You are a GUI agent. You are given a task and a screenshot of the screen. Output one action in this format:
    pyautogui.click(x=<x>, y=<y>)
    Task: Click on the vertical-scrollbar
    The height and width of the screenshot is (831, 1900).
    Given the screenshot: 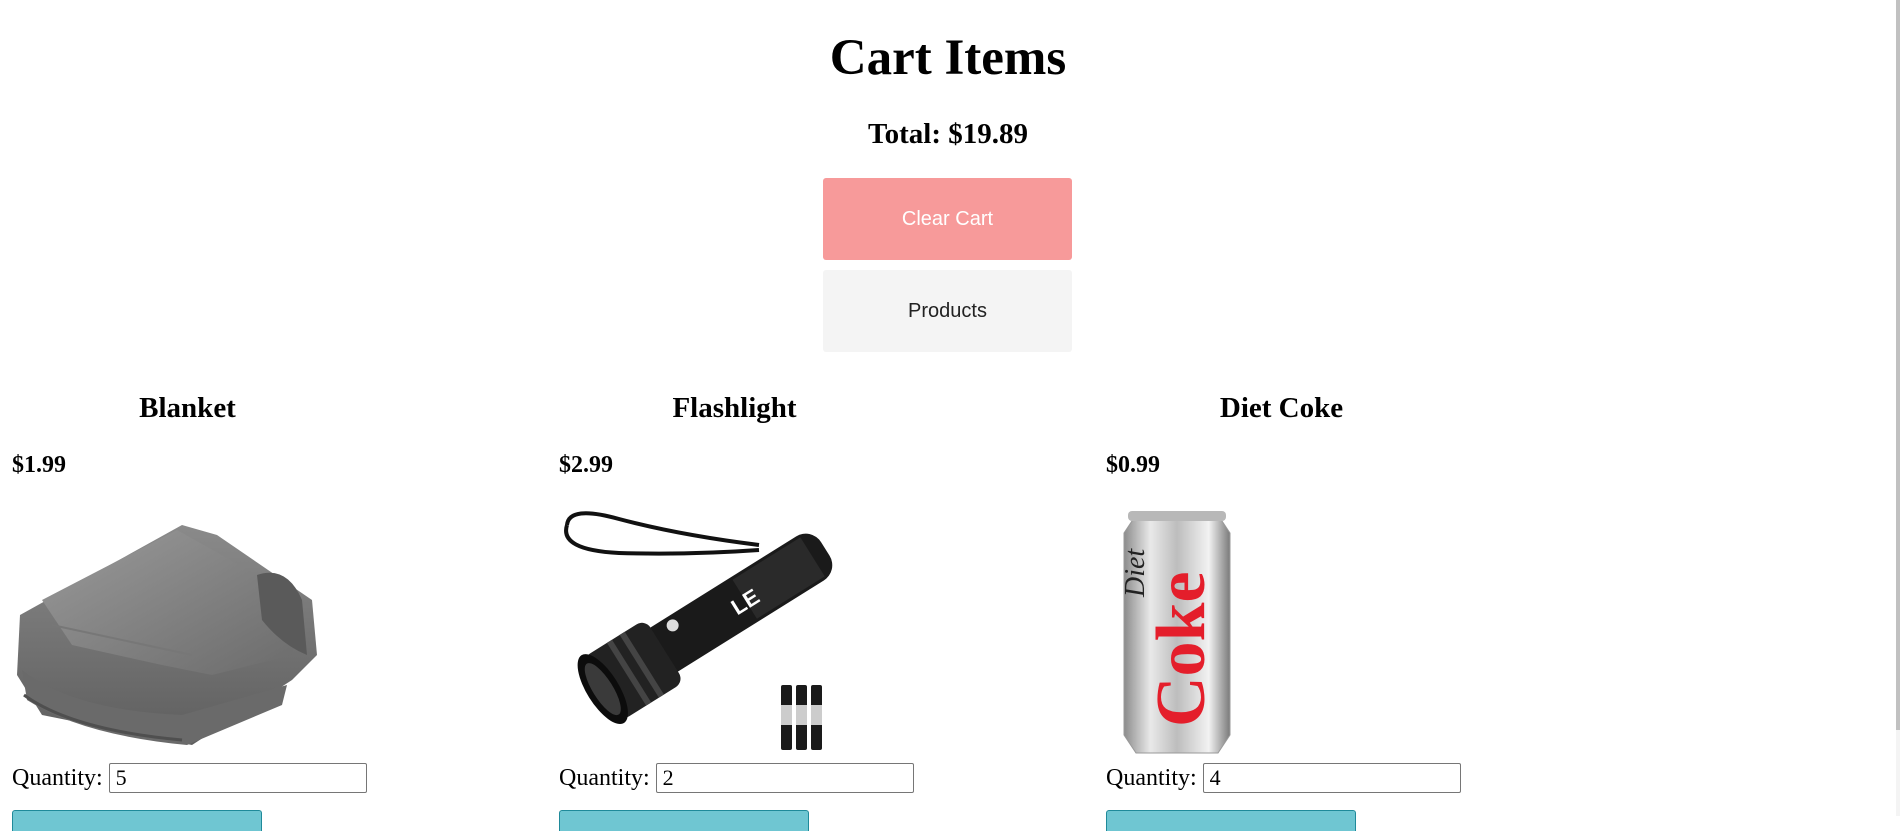 What is the action you would take?
    pyautogui.click(x=1898, y=408)
    